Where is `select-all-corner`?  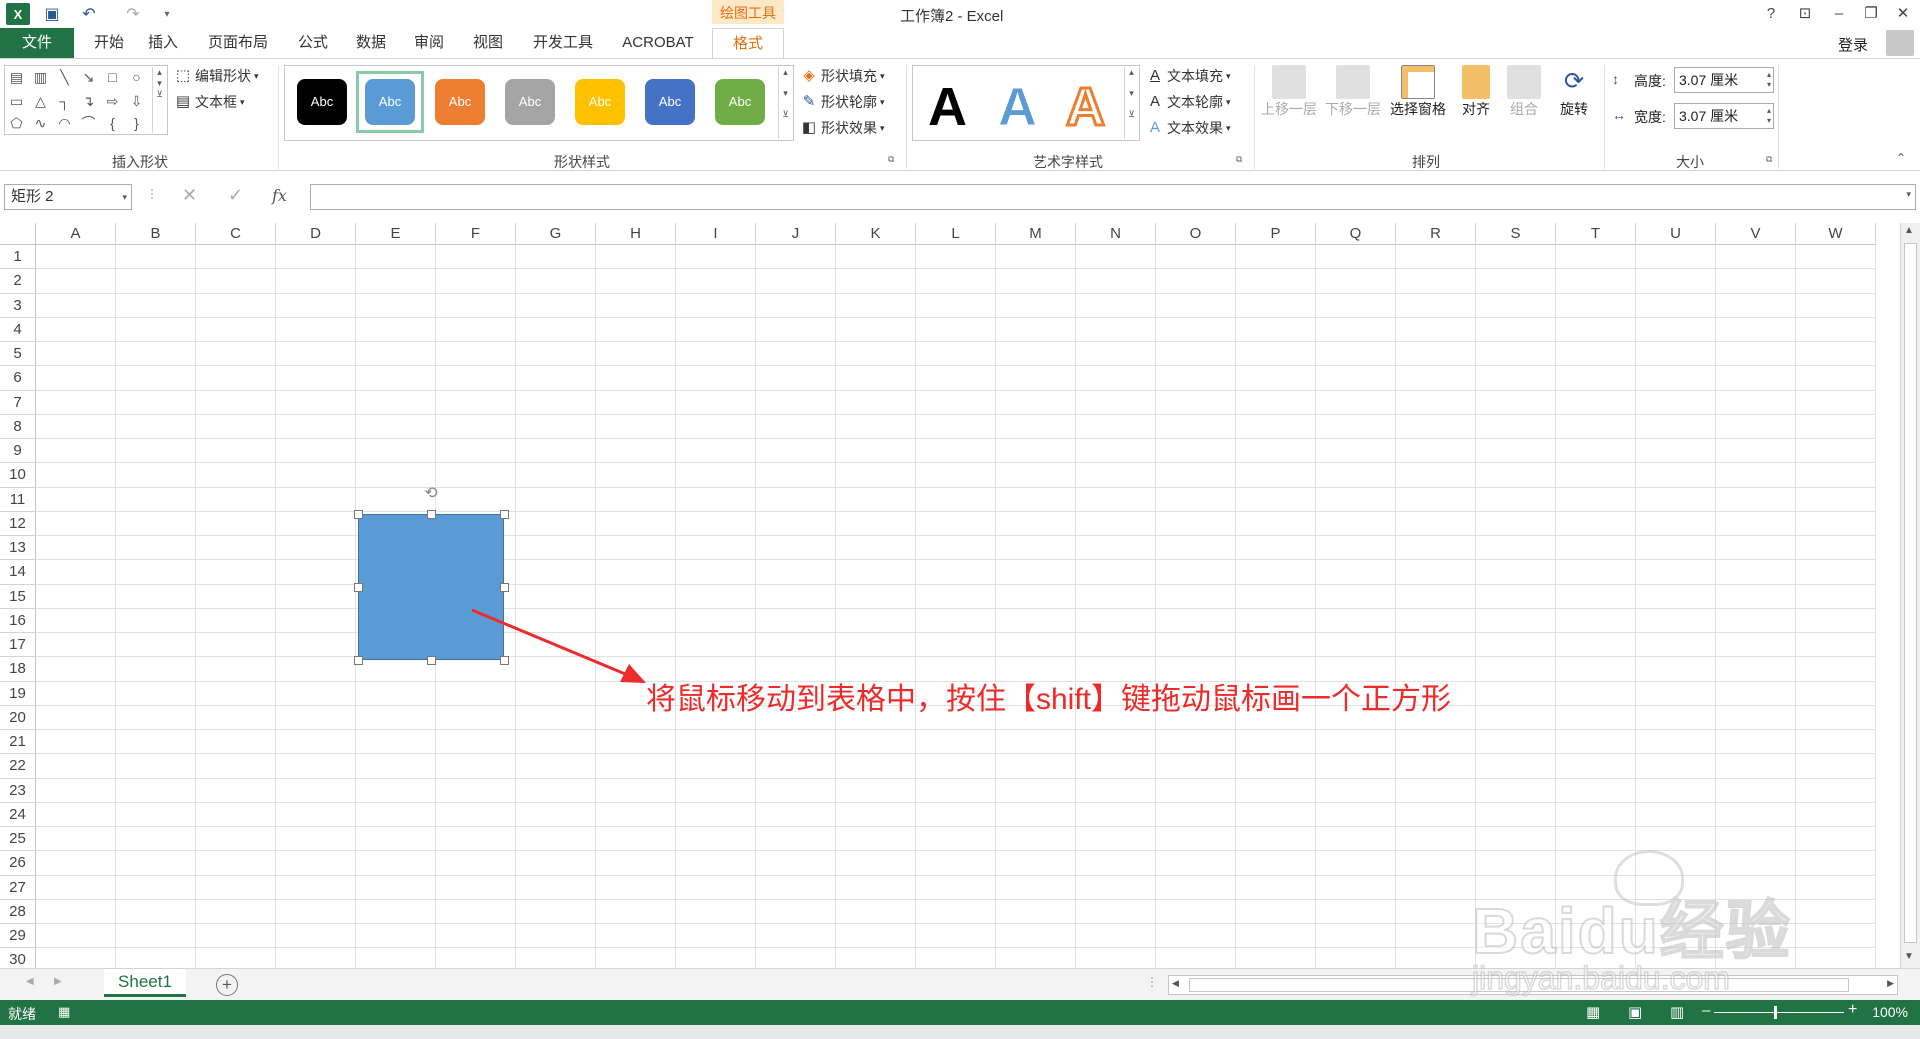 select-all-corner is located at coordinates (18, 234).